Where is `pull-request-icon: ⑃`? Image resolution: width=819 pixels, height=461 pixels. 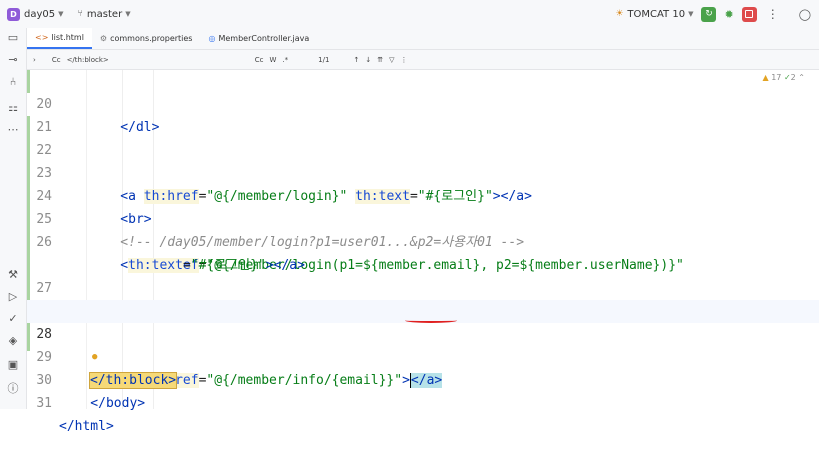 pull-request-icon: ⑃ is located at coordinates (13, 81).